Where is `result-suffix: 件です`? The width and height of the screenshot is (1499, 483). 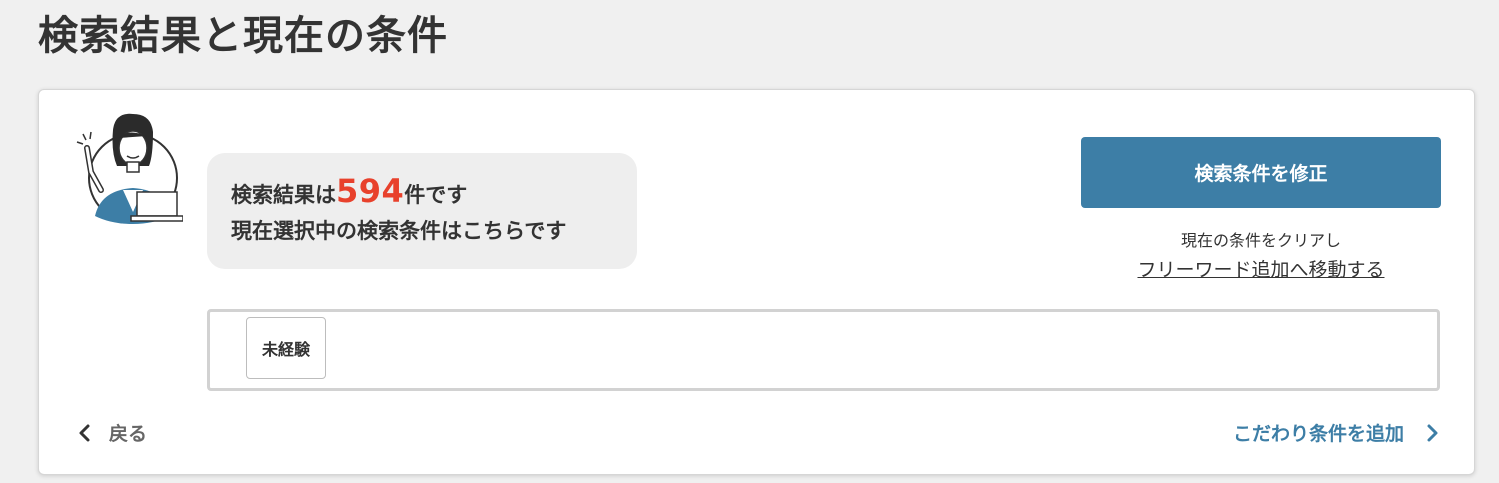 result-suffix: 件です is located at coordinates (436, 195).